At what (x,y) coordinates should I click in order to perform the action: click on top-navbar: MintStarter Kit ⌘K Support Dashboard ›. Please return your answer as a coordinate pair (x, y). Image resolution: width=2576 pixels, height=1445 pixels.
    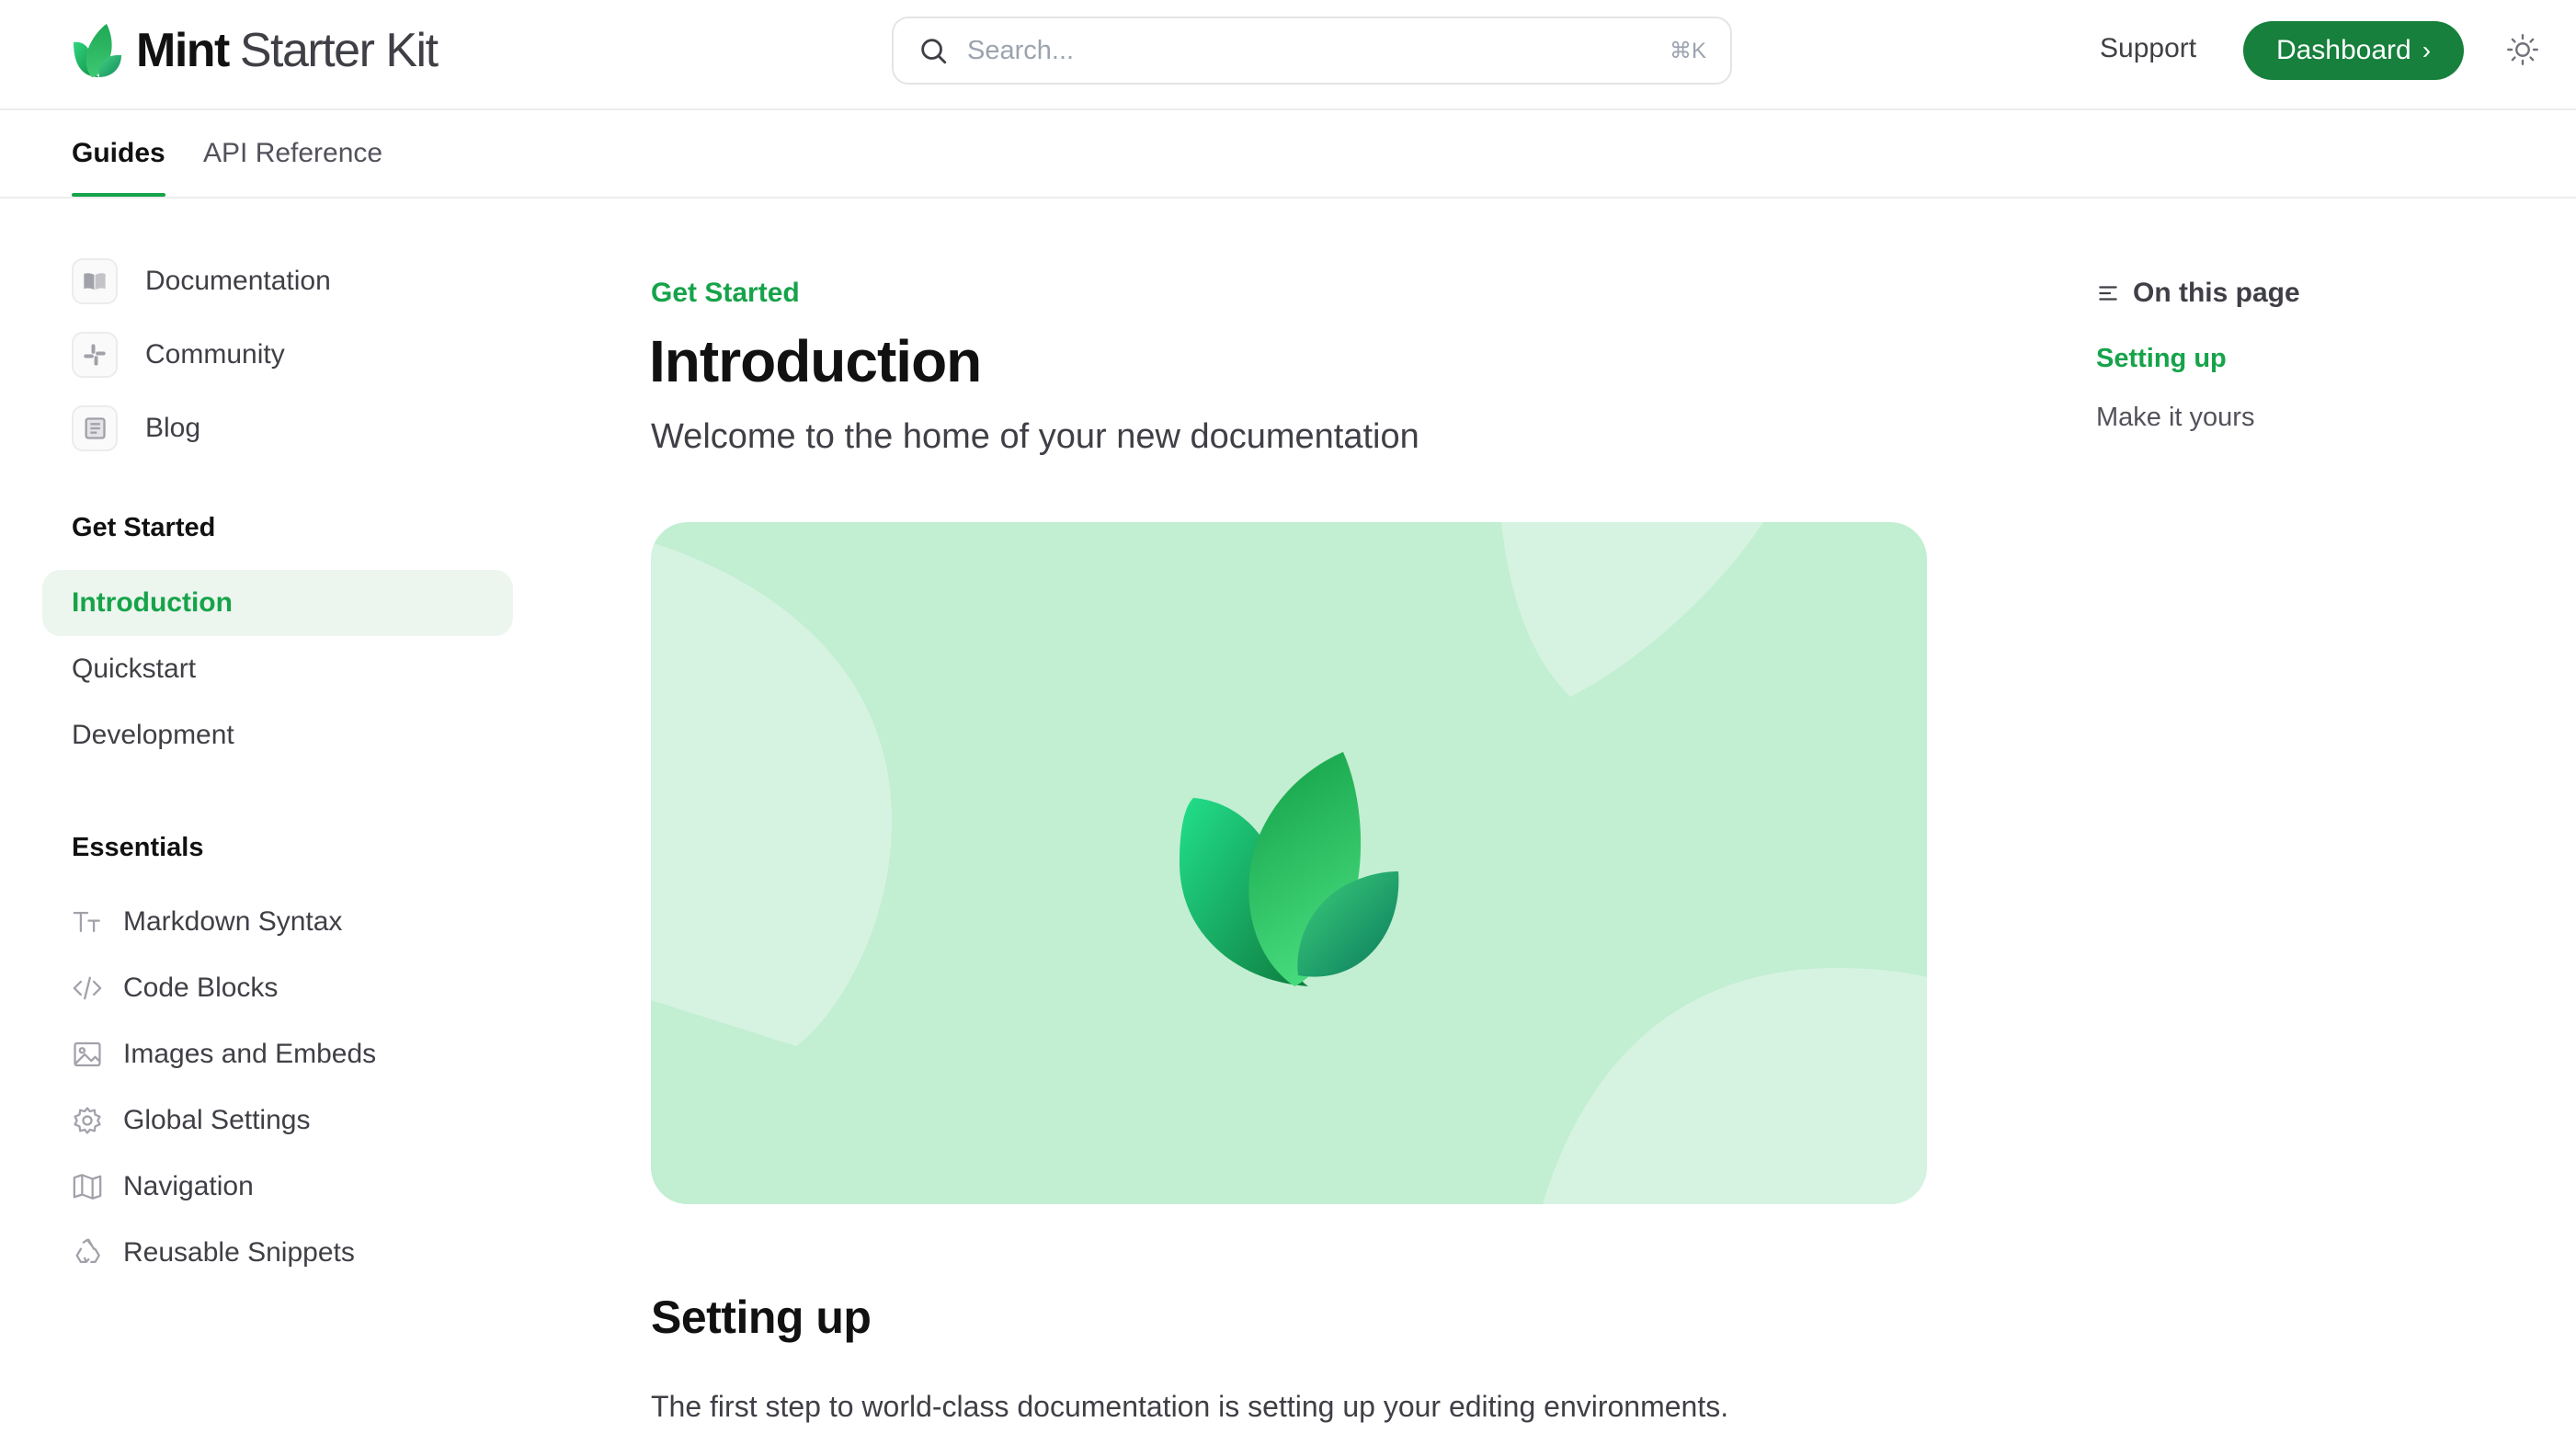
    Looking at the image, I should click on (1288, 55).